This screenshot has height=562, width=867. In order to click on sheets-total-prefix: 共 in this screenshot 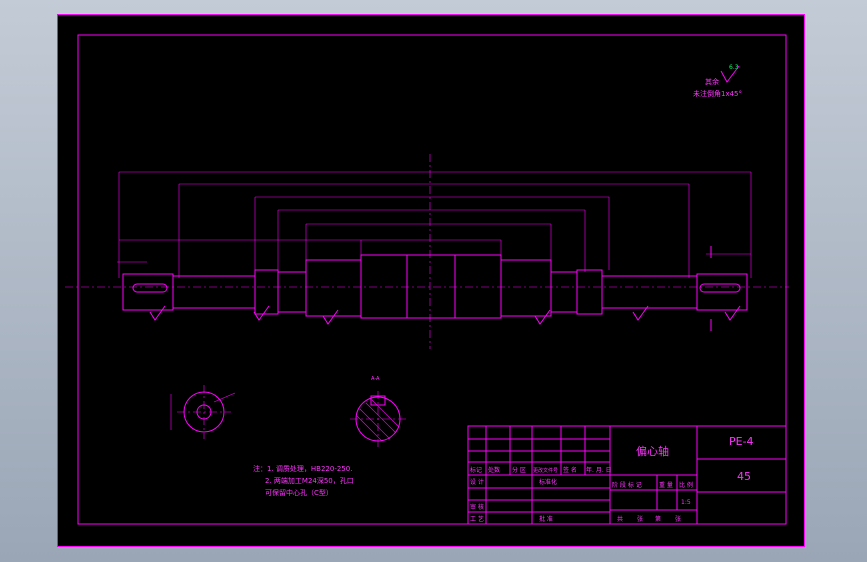, I will do `click(620, 519)`.